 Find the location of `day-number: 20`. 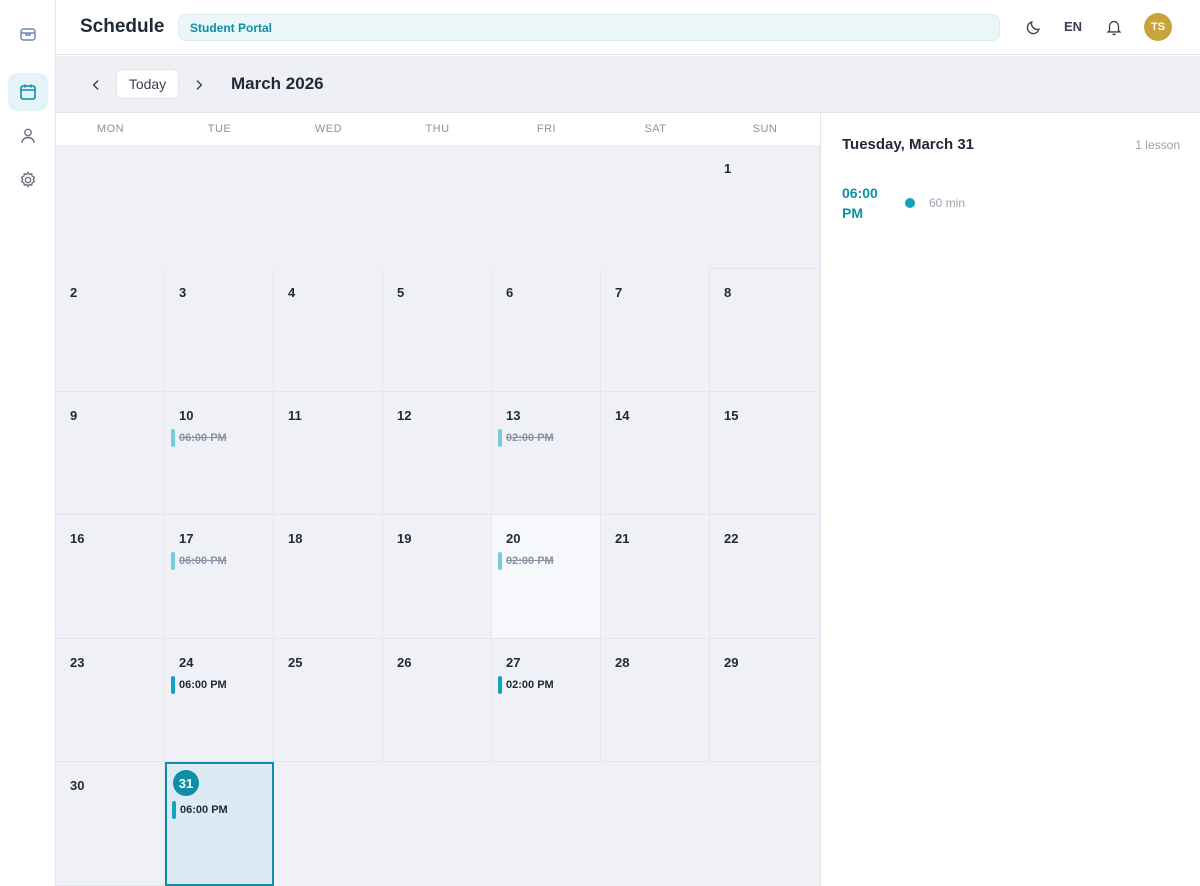

day-number: 20 is located at coordinates (513, 538).